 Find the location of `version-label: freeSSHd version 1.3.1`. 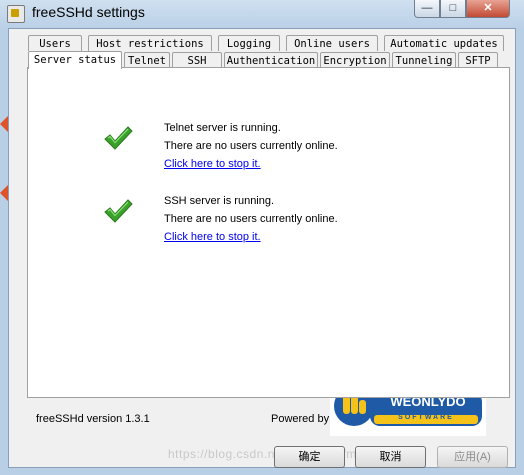

version-label: freeSSHd version 1.3.1 is located at coordinates (93, 419).